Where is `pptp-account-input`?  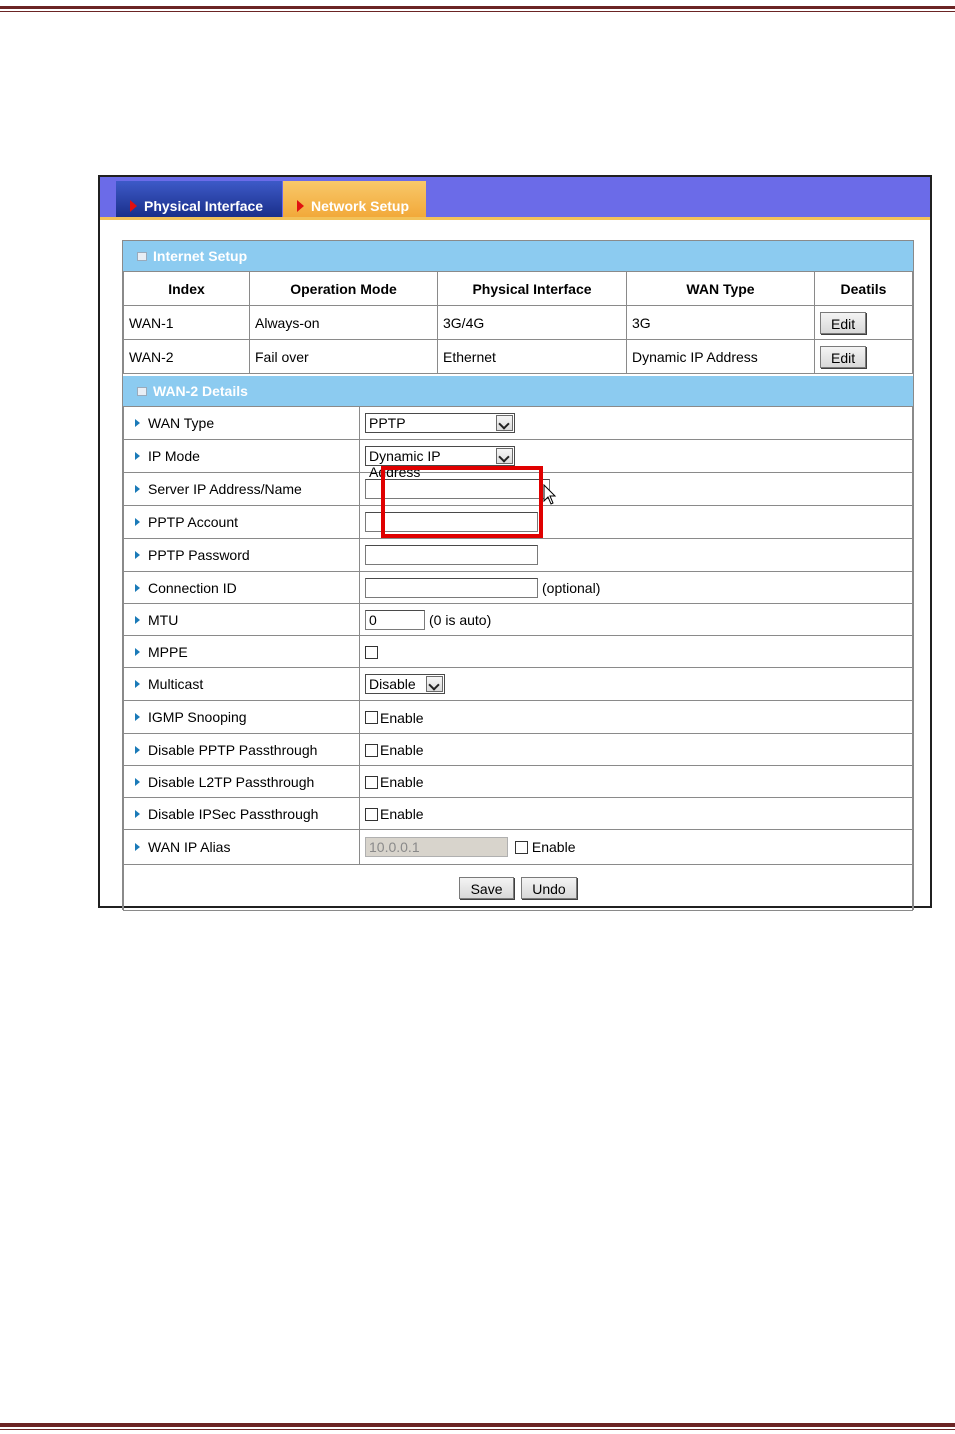
pptp-account-input is located at coordinates (451, 522).